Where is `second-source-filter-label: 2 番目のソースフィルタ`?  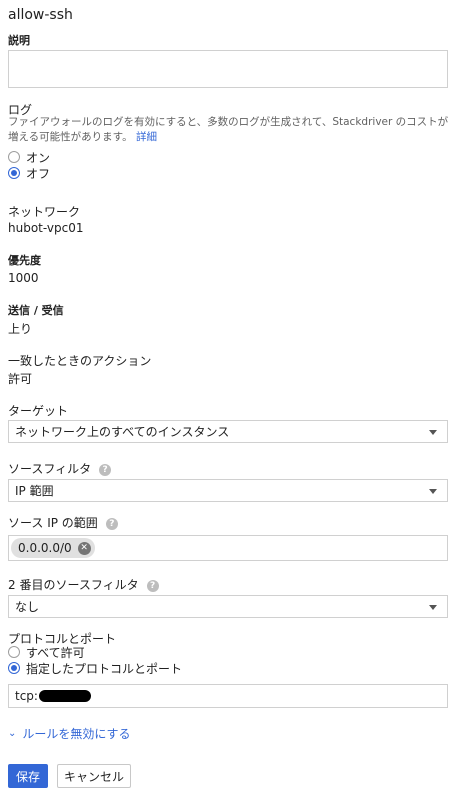 second-source-filter-label: 2 番目のソースフィルタ is located at coordinates (73, 585).